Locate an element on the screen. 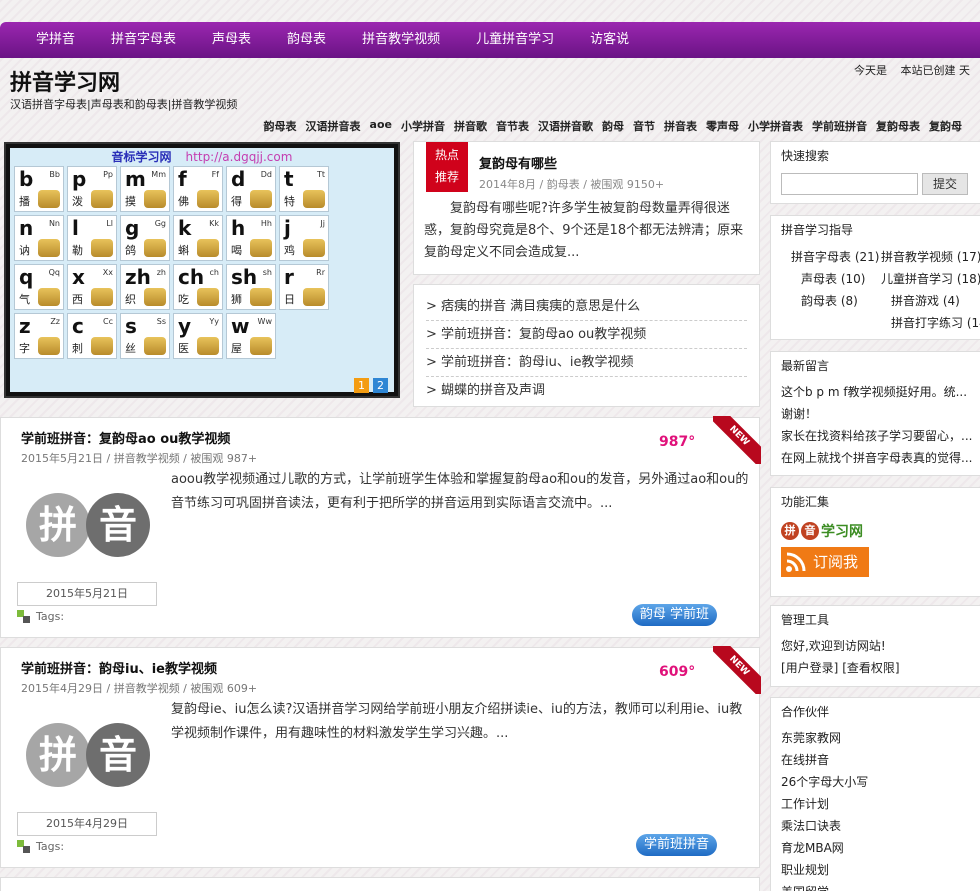 Image resolution: width=980 pixels, height=891 pixels. keyword-link: 音节 is located at coordinates (644, 126).